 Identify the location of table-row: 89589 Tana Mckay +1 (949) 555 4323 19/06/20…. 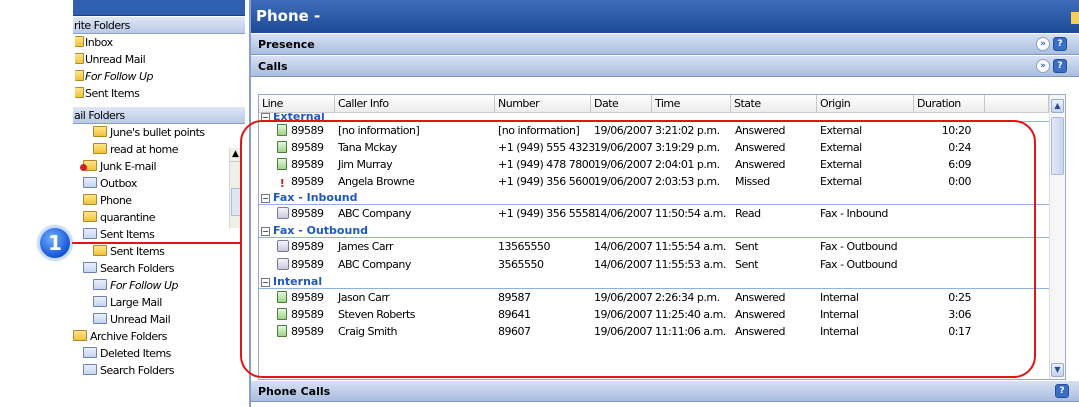
(662, 147).